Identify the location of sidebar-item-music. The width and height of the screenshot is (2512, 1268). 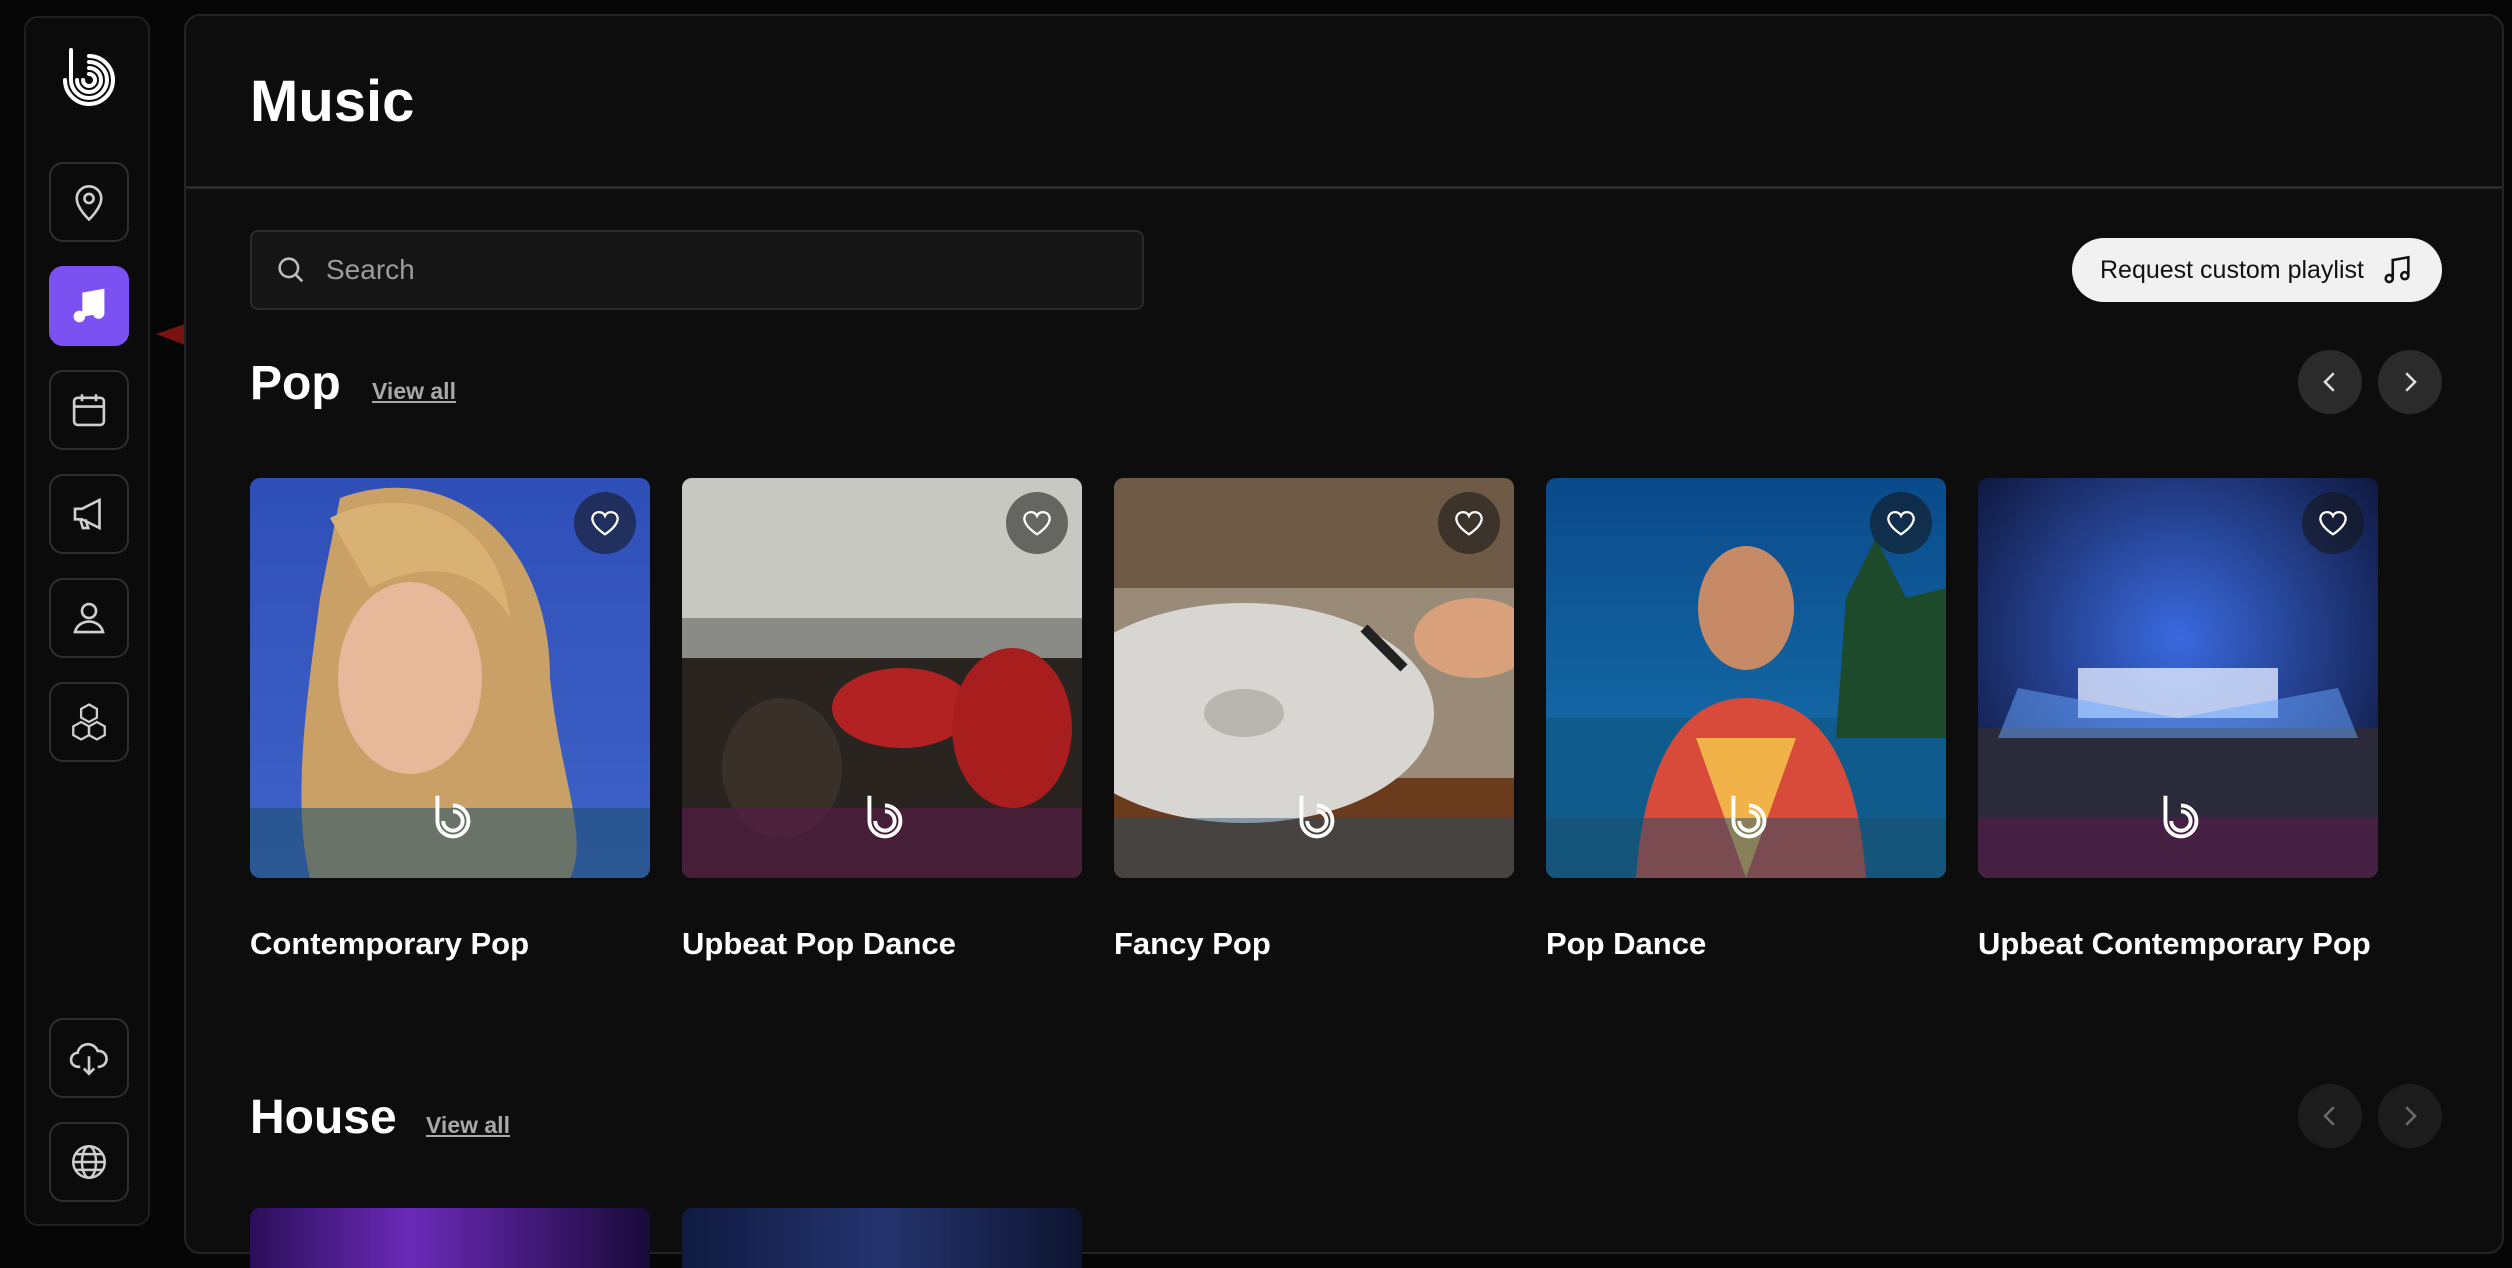
(89, 306).